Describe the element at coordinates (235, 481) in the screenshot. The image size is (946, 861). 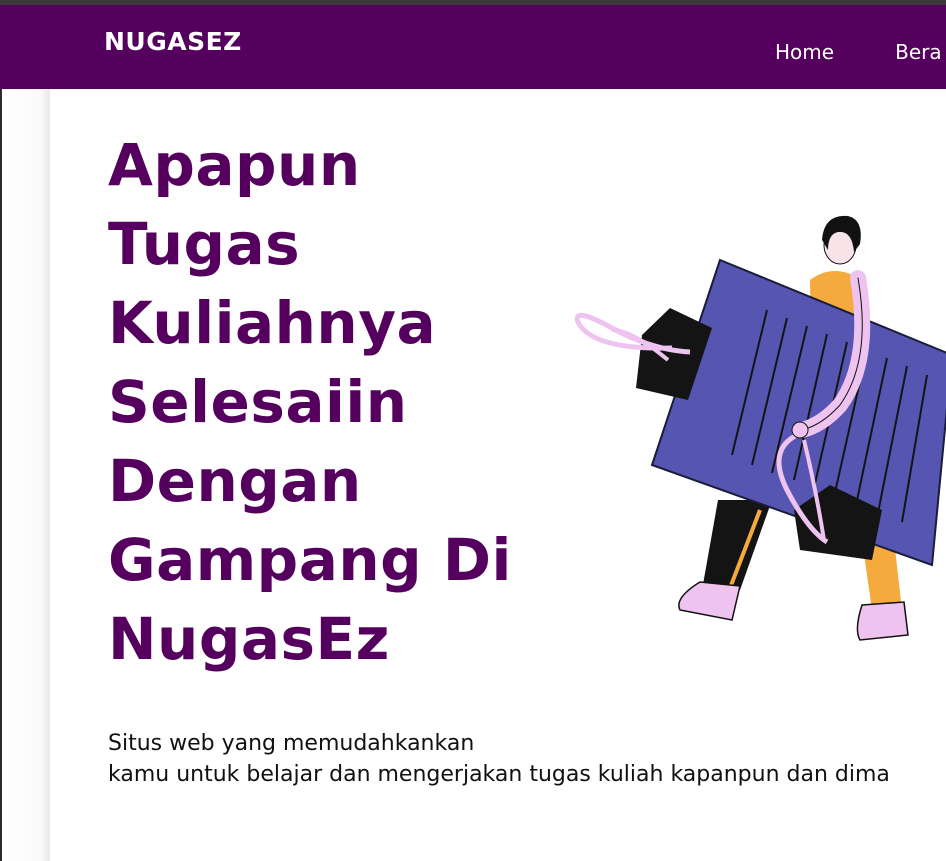
I see `hero-title-line: Dengan` at that location.